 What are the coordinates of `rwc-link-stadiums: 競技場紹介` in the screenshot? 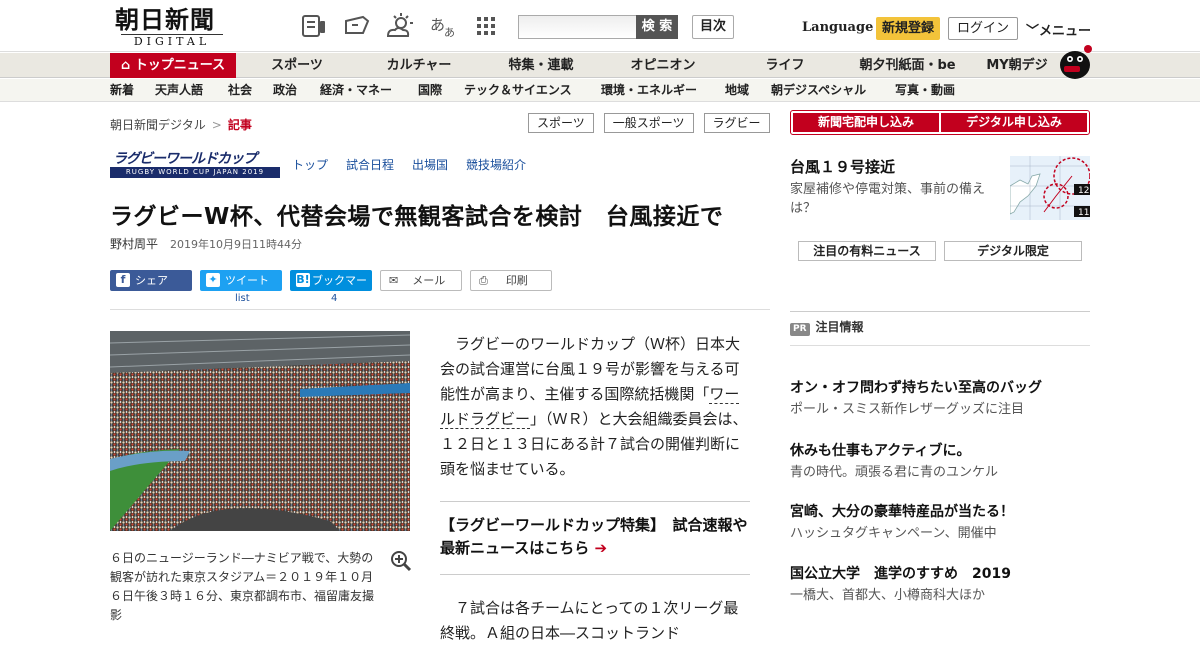 It's located at (496, 164).